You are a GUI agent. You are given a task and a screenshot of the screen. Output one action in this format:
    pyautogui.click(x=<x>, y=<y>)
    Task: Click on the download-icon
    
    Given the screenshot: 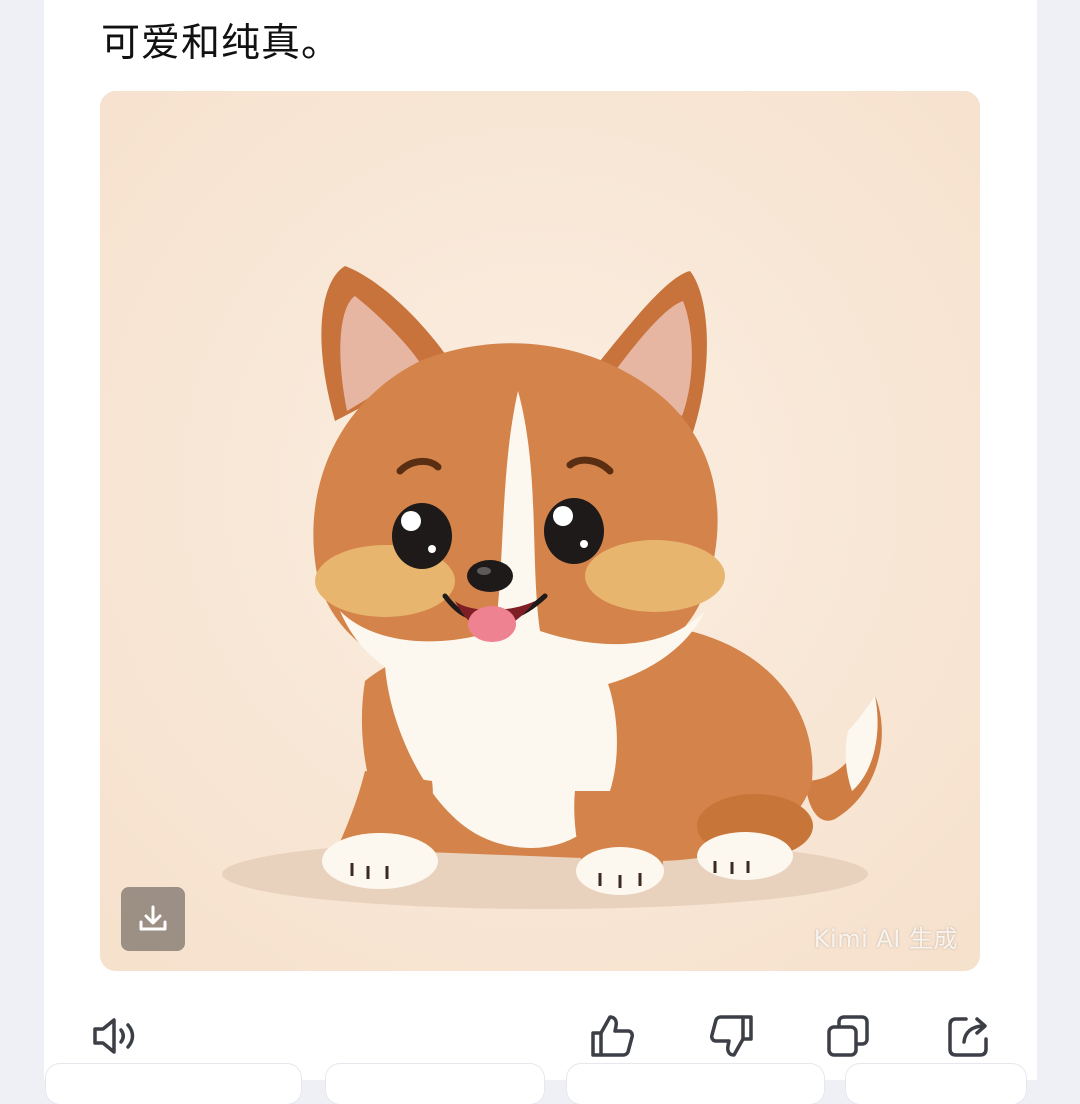 What is the action you would take?
    pyautogui.click(x=153, y=918)
    